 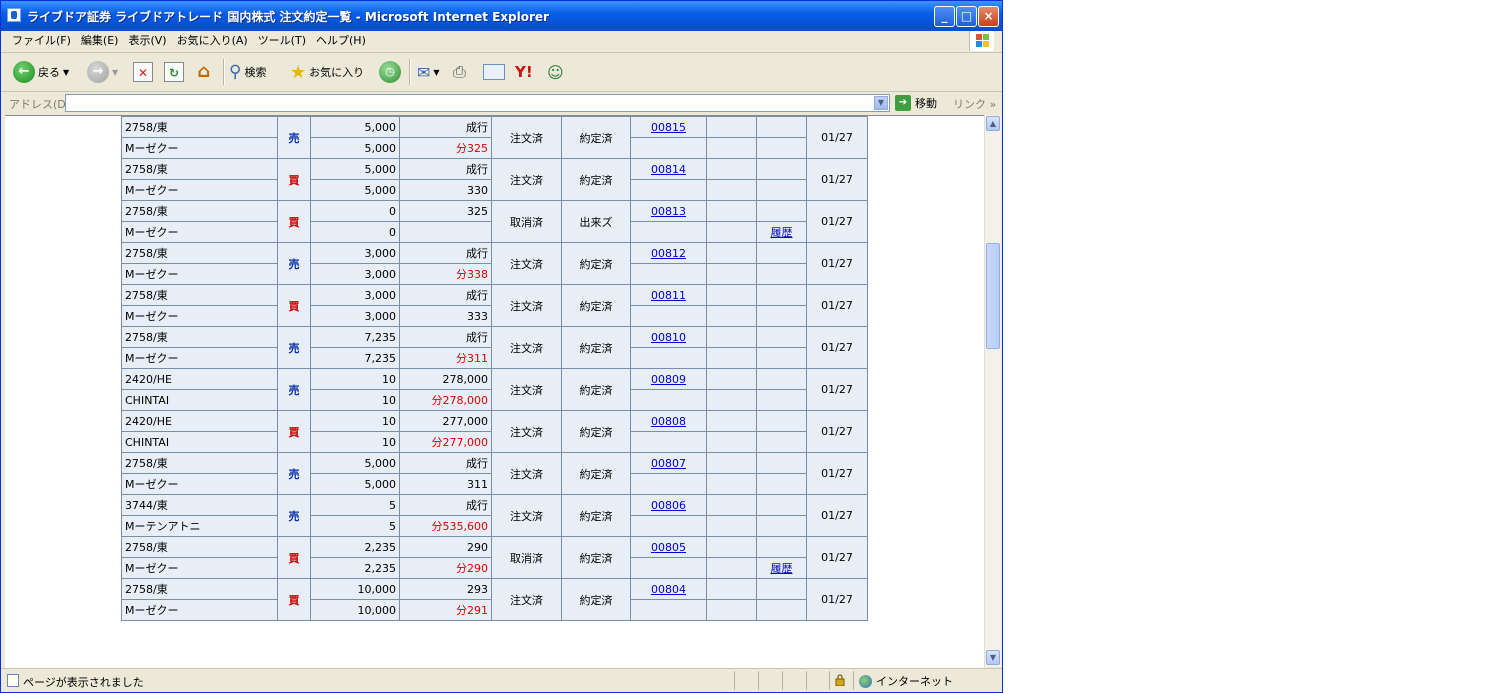 I want to click on forward-dropdown-icon: ▼, so click(x=115, y=72).